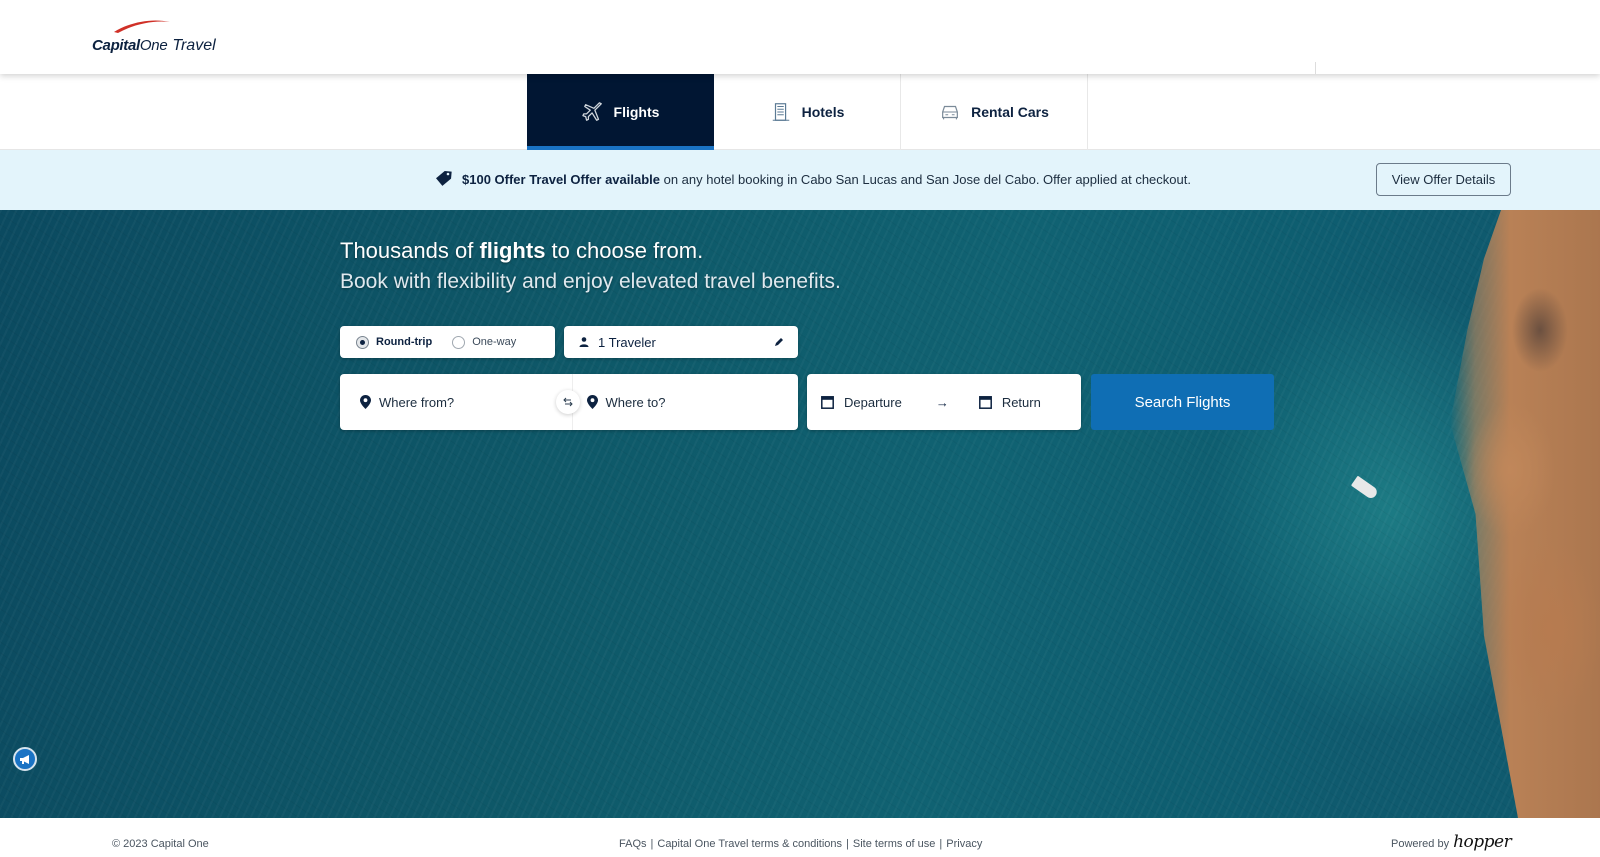 This screenshot has height=857, width=1600. What do you see at coordinates (591, 111) in the screenshot?
I see `airplane-icon` at bounding box center [591, 111].